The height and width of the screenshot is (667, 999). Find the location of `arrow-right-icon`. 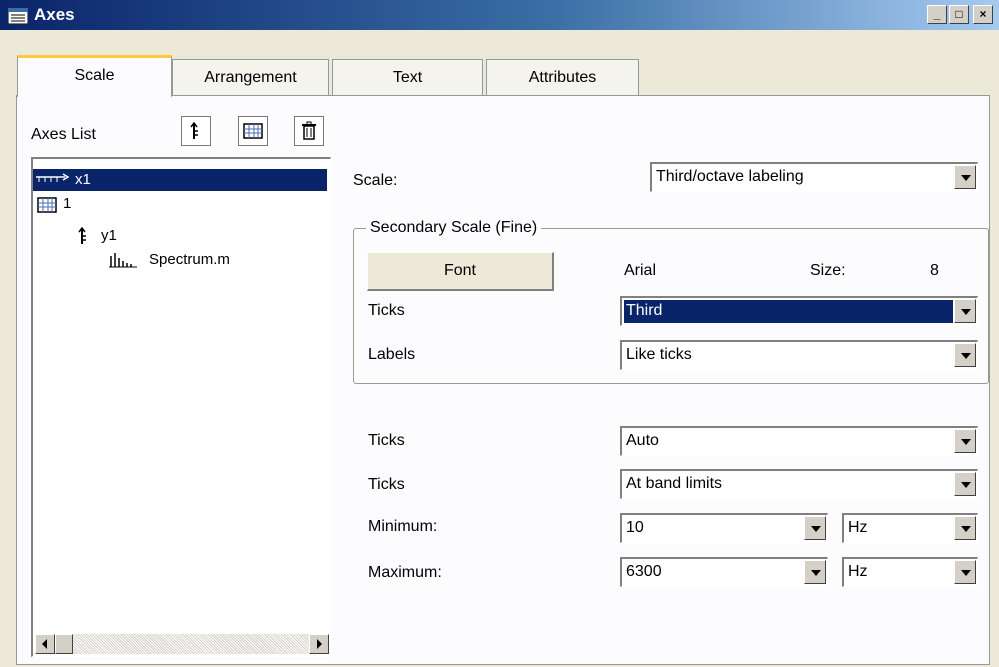

arrow-right-icon is located at coordinates (319, 644).